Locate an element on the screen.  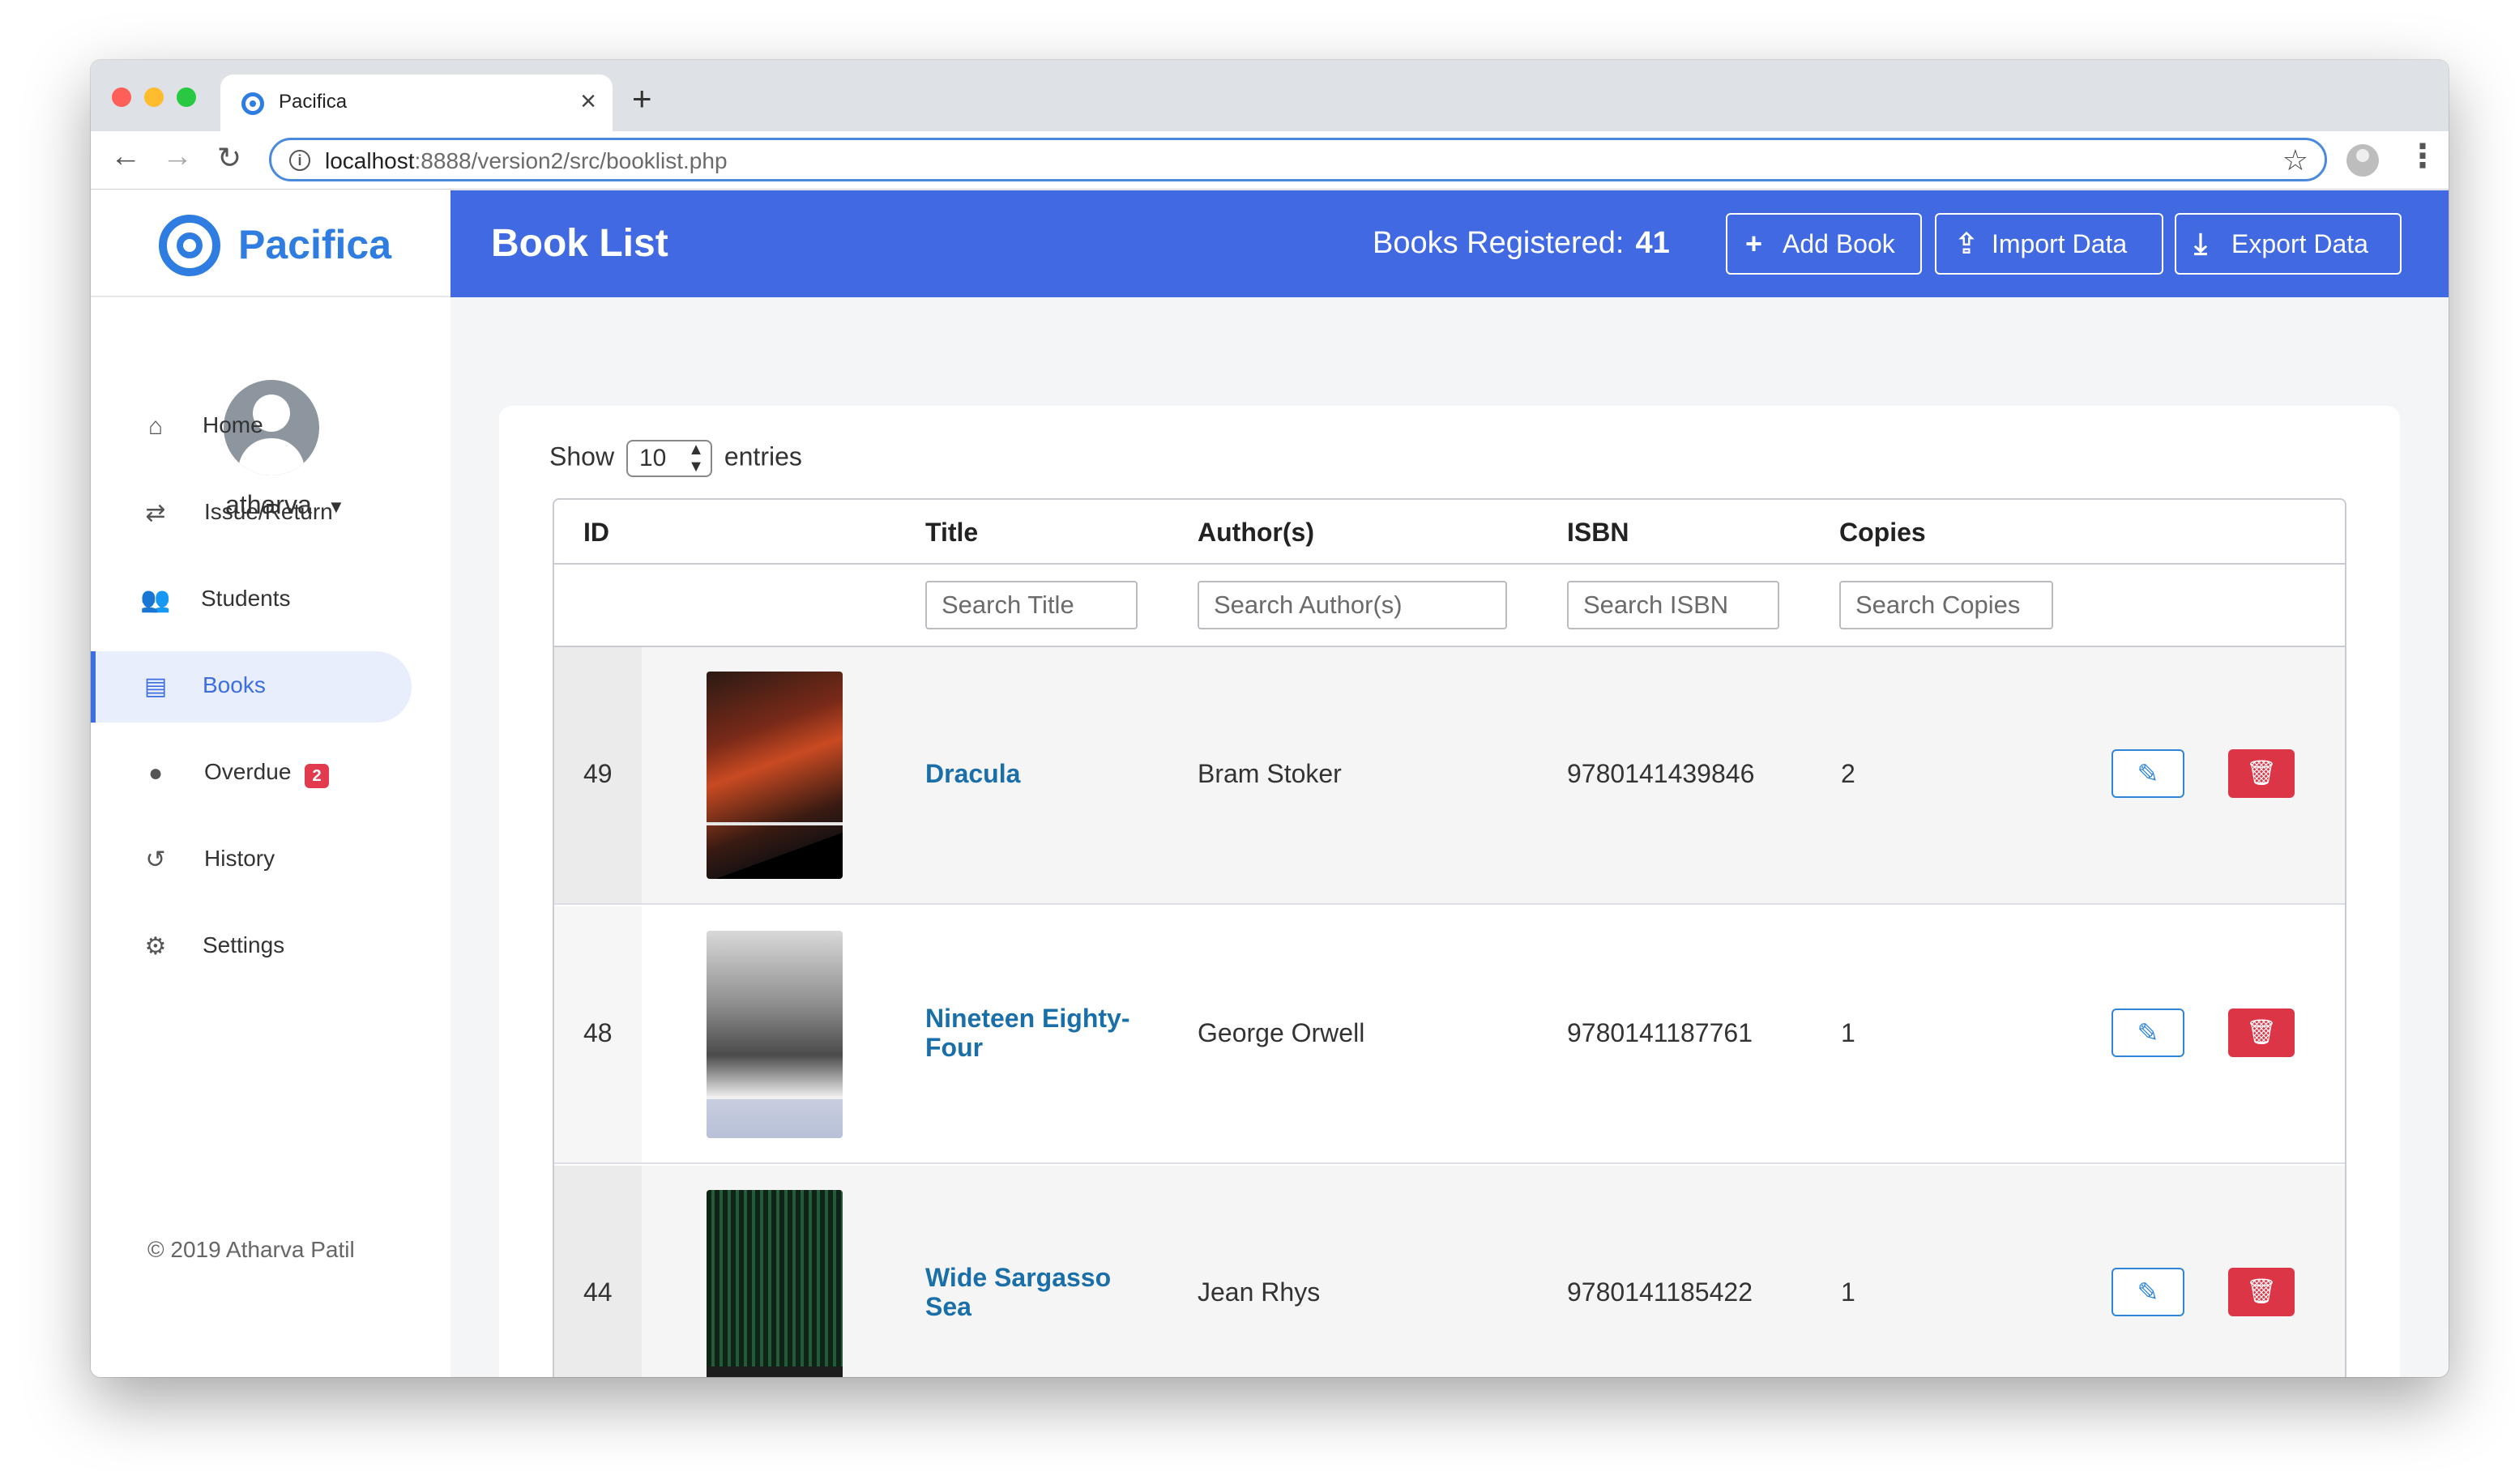
header-divider is located at coordinates (1449, 564).